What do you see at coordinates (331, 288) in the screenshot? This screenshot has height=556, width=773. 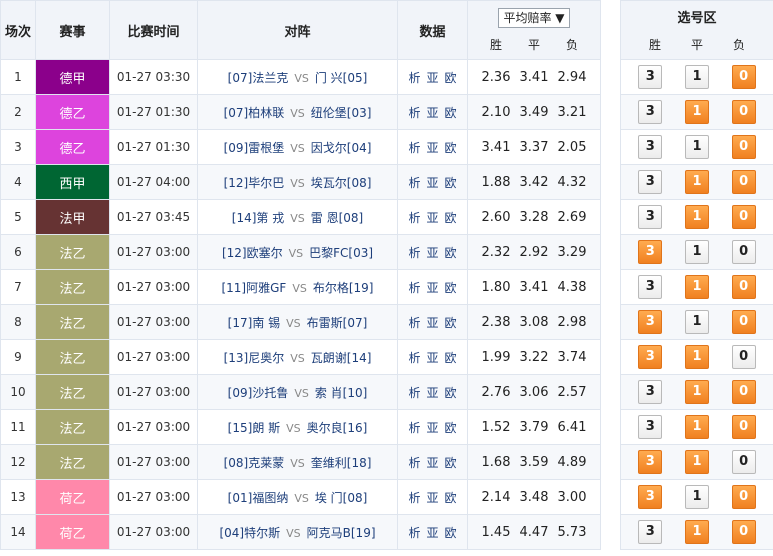 I see `away-team: 布尔格` at bounding box center [331, 288].